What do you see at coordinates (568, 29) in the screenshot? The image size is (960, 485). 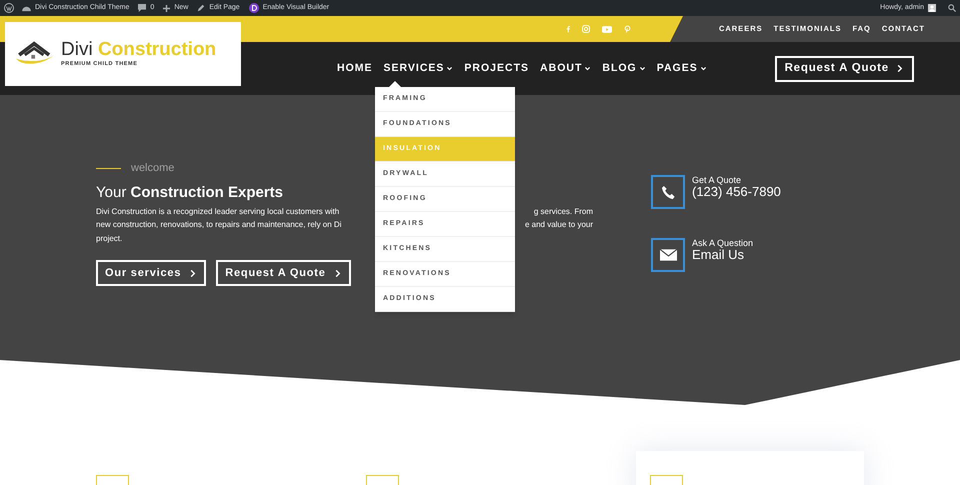 I see `facebook-icon` at bounding box center [568, 29].